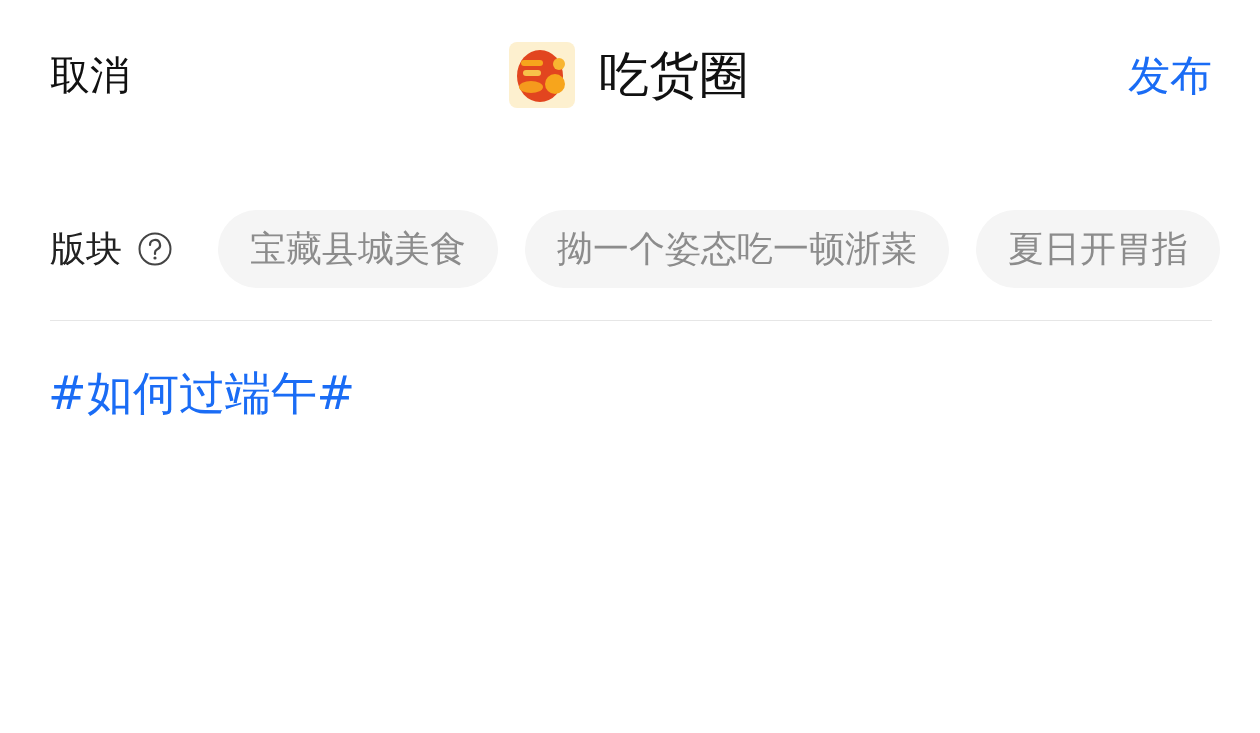 Image resolution: width=1260 pixels, height=733 pixels. I want to click on help-icon, so click(155, 249).